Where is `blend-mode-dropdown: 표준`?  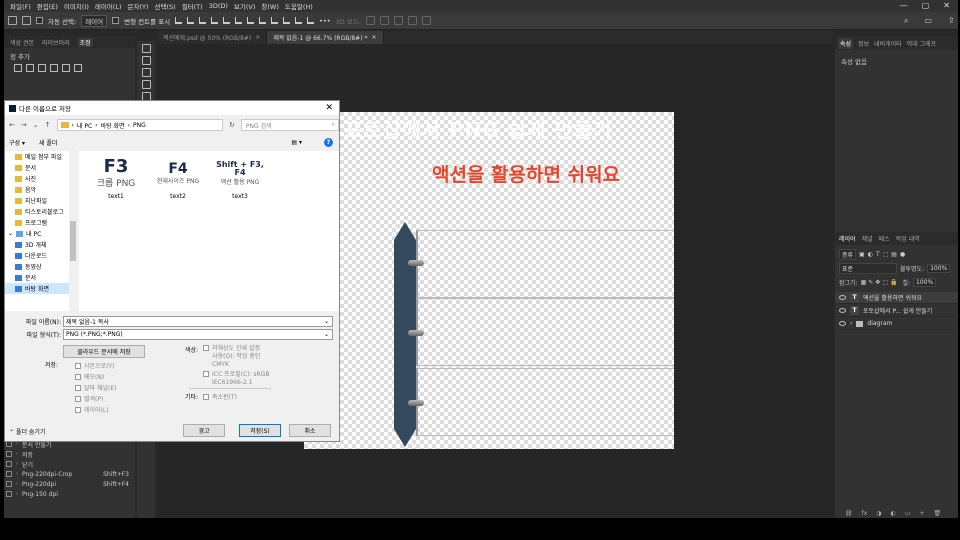
blend-mode-dropdown: 표준 is located at coordinates (868, 268).